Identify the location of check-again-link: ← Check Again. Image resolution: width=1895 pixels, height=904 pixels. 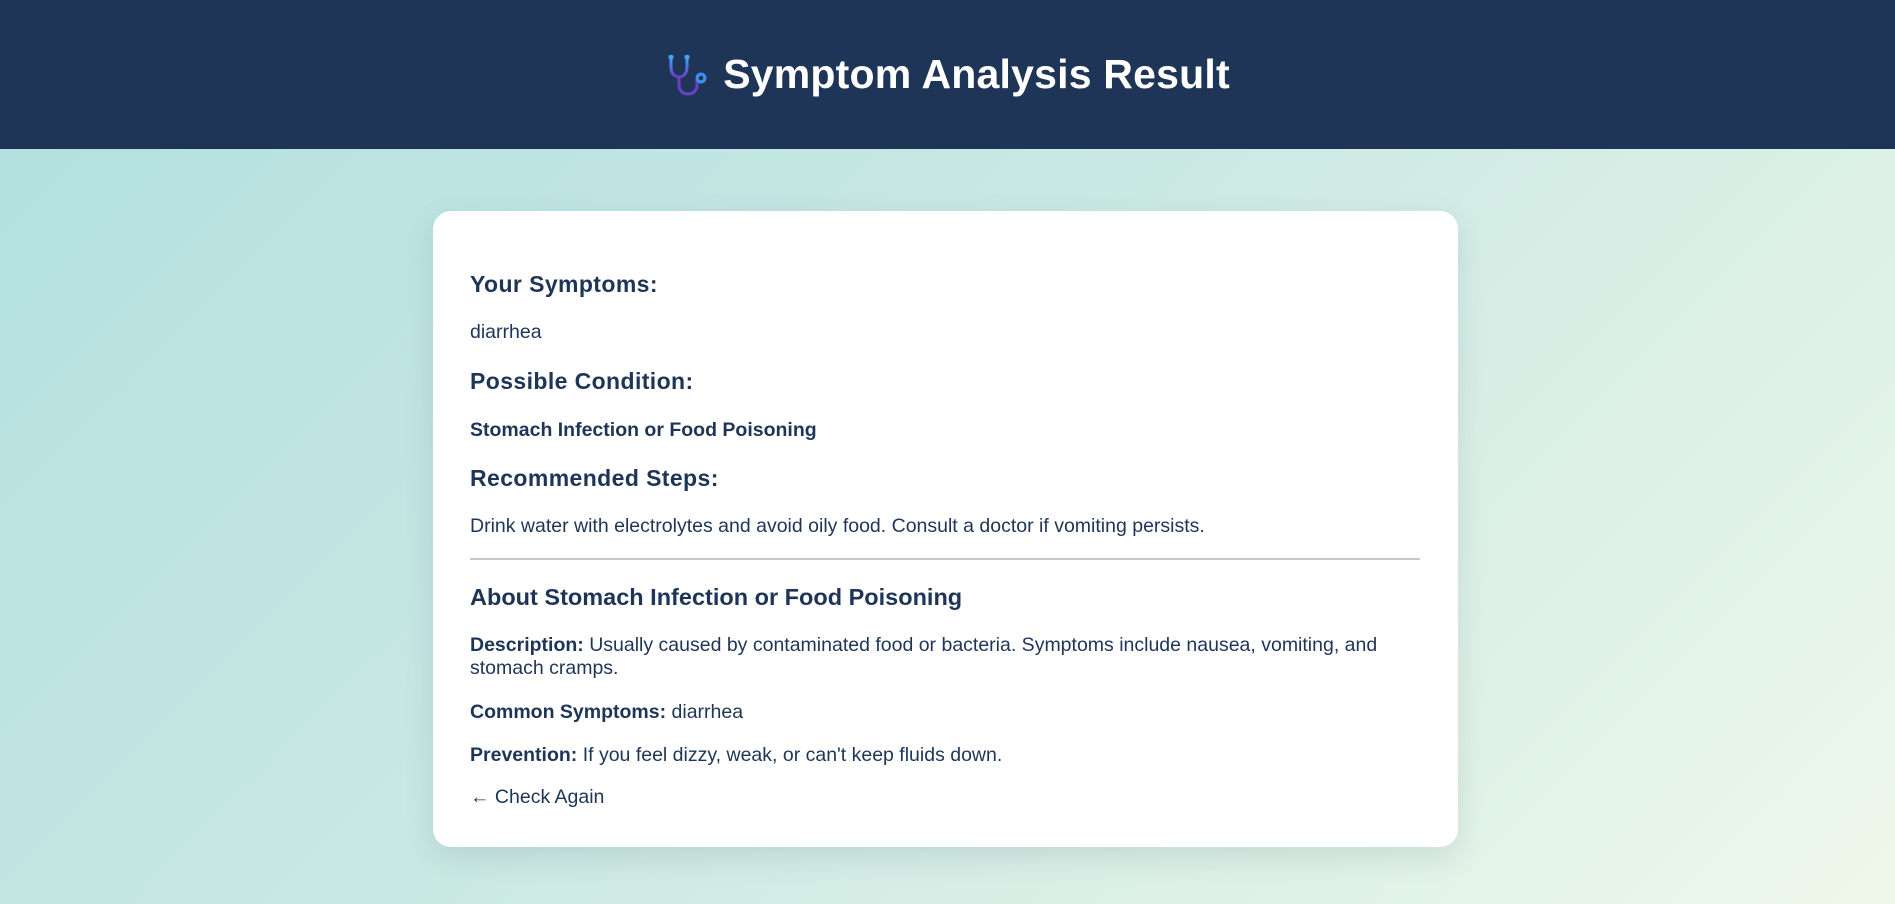
(537, 797).